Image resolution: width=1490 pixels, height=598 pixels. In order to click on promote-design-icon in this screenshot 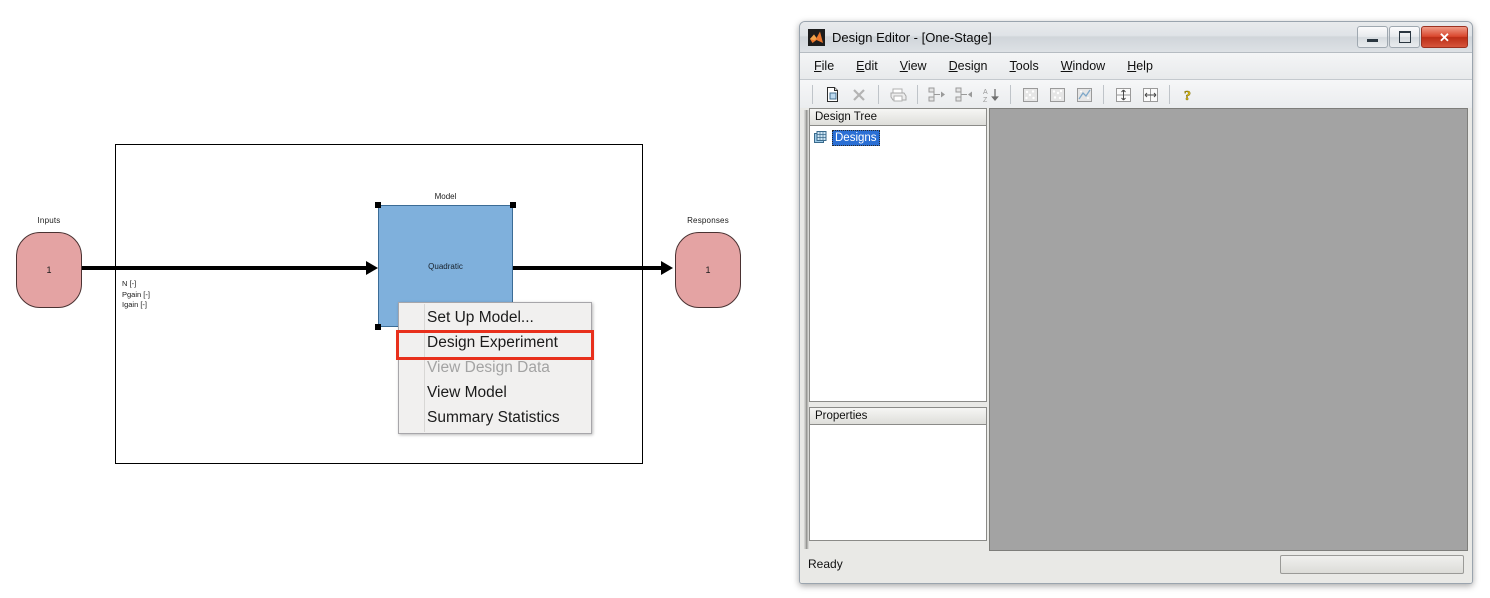, I will do `click(936, 94)`.